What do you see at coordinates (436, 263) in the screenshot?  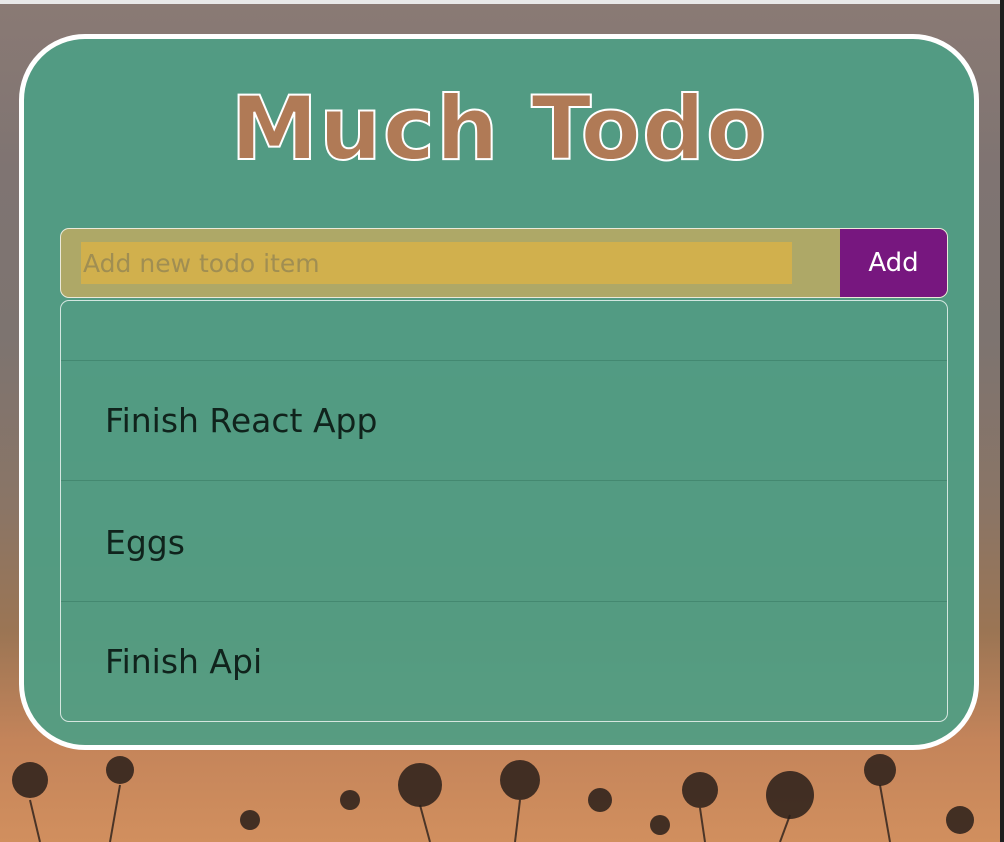 I see `new-todo-input` at bounding box center [436, 263].